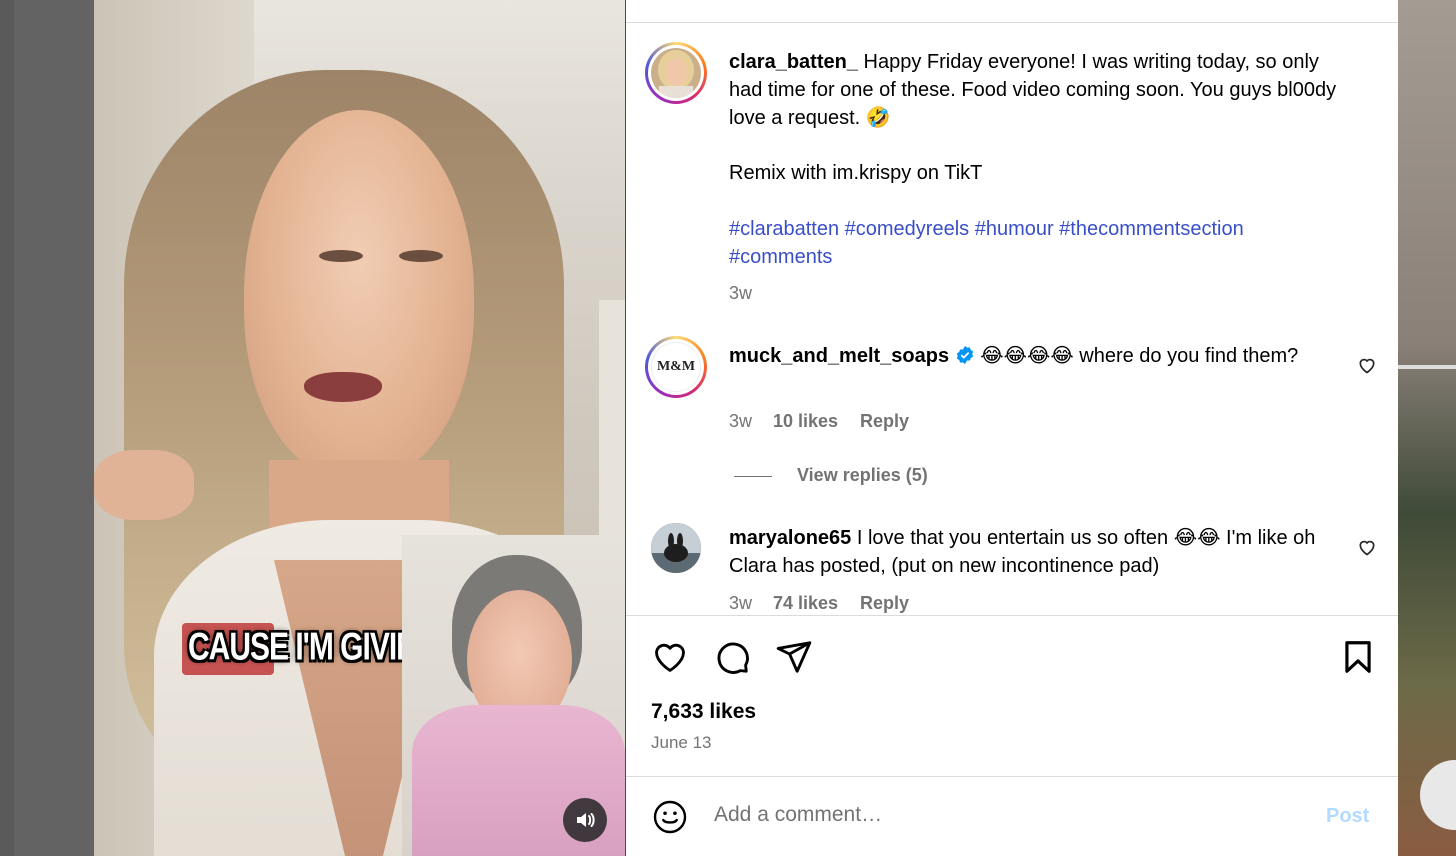  I want to click on header-divider, so click(1012, 22).